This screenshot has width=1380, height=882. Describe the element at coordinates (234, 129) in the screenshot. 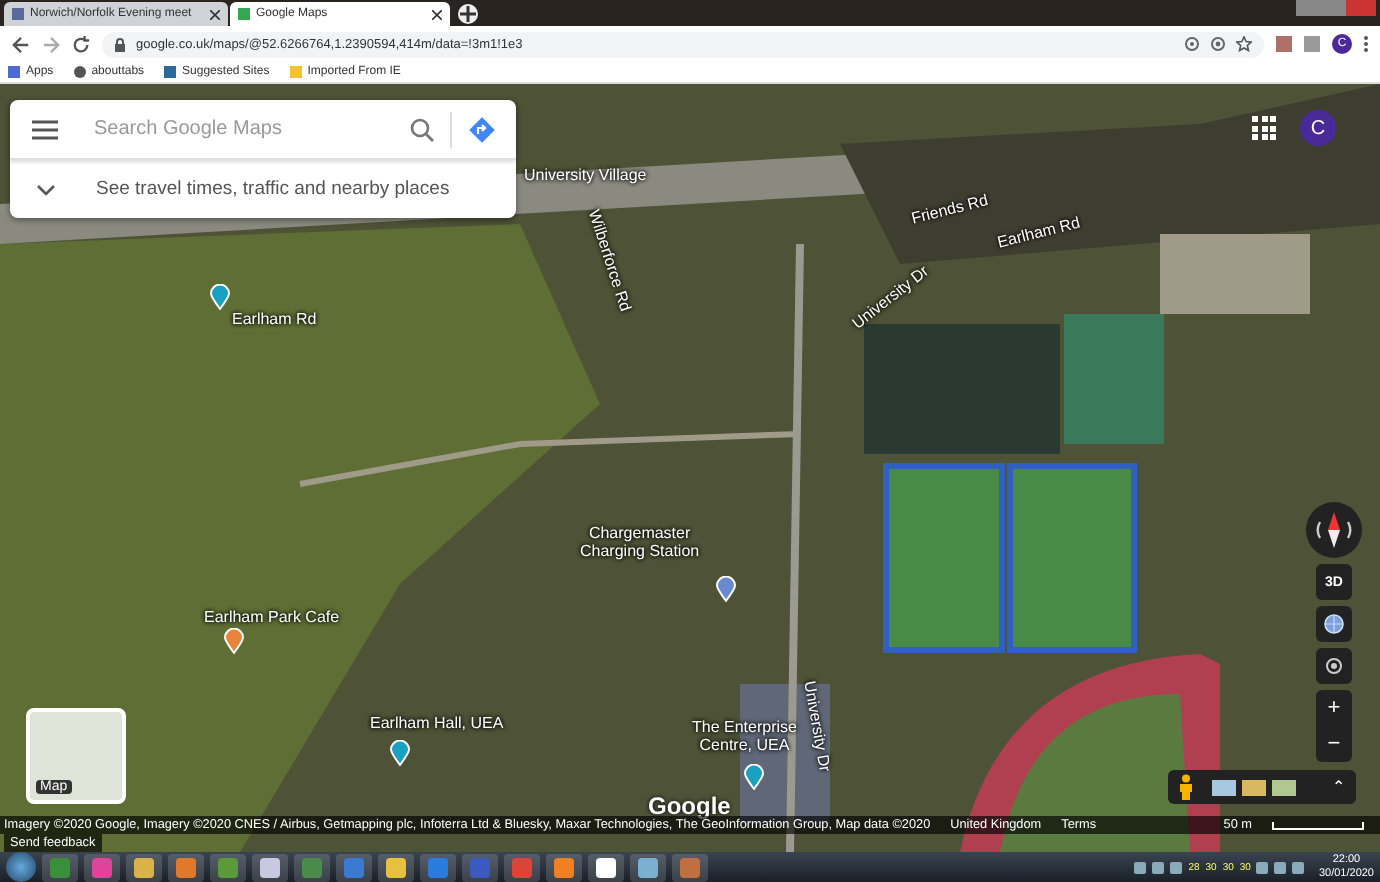

I see `search-field: Search Google Maps` at that location.